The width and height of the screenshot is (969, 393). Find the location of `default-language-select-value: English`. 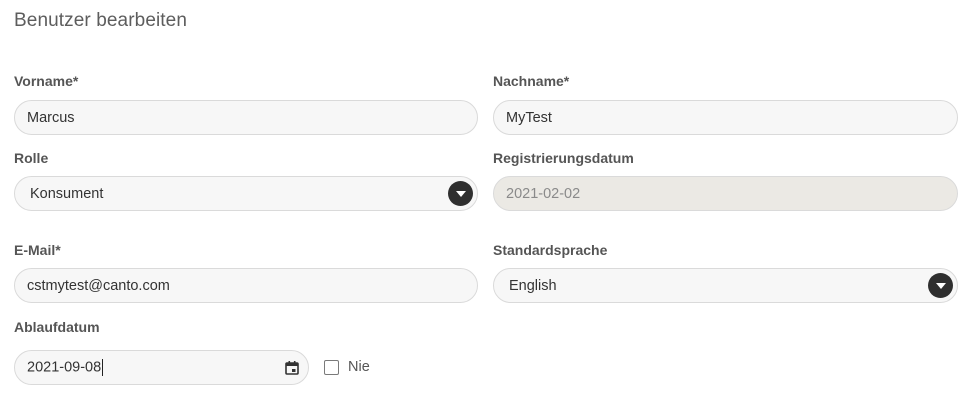

default-language-select-value: English is located at coordinates (533, 285).